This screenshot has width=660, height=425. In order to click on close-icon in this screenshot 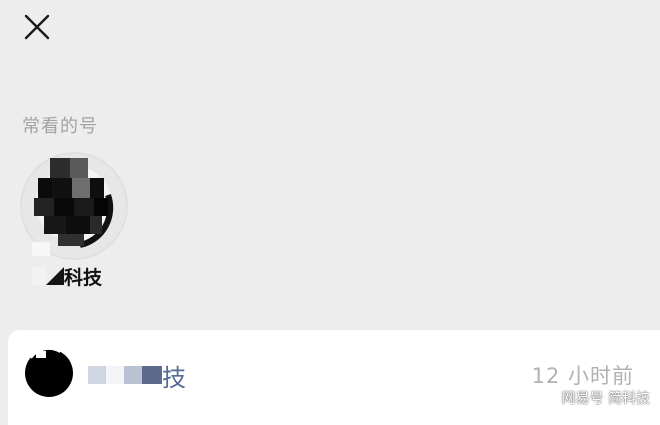, I will do `click(37, 27)`.